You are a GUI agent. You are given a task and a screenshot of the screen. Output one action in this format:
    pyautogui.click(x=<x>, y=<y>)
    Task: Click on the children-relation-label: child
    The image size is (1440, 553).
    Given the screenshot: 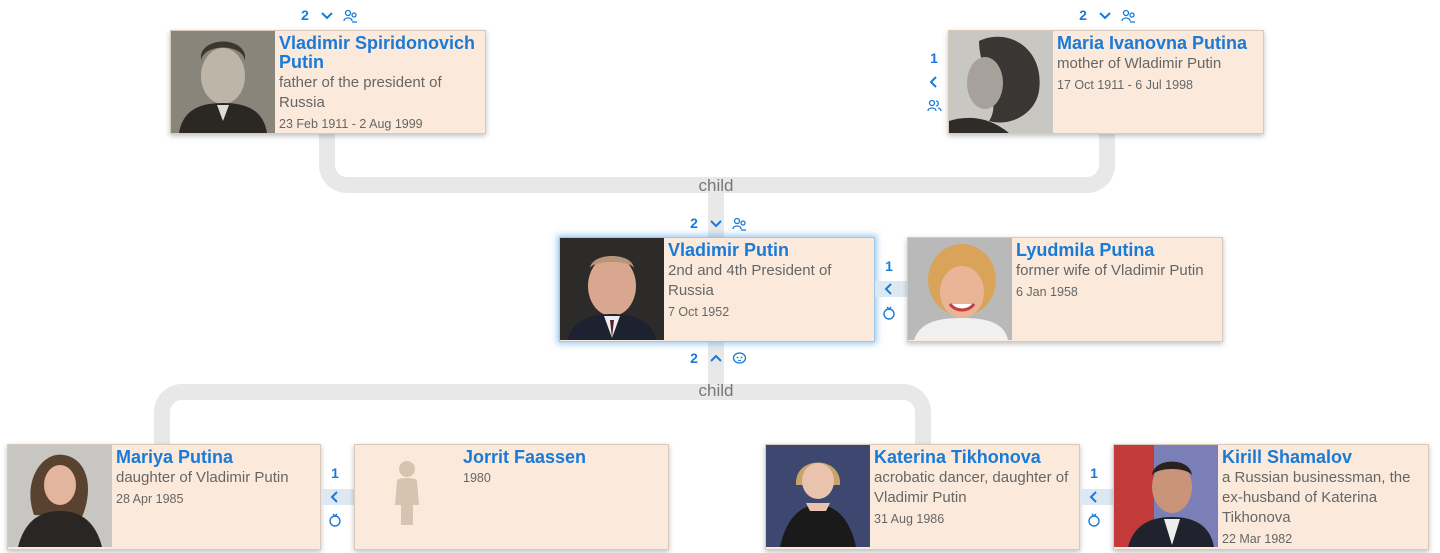 What is the action you would take?
    pyautogui.click(x=716, y=390)
    